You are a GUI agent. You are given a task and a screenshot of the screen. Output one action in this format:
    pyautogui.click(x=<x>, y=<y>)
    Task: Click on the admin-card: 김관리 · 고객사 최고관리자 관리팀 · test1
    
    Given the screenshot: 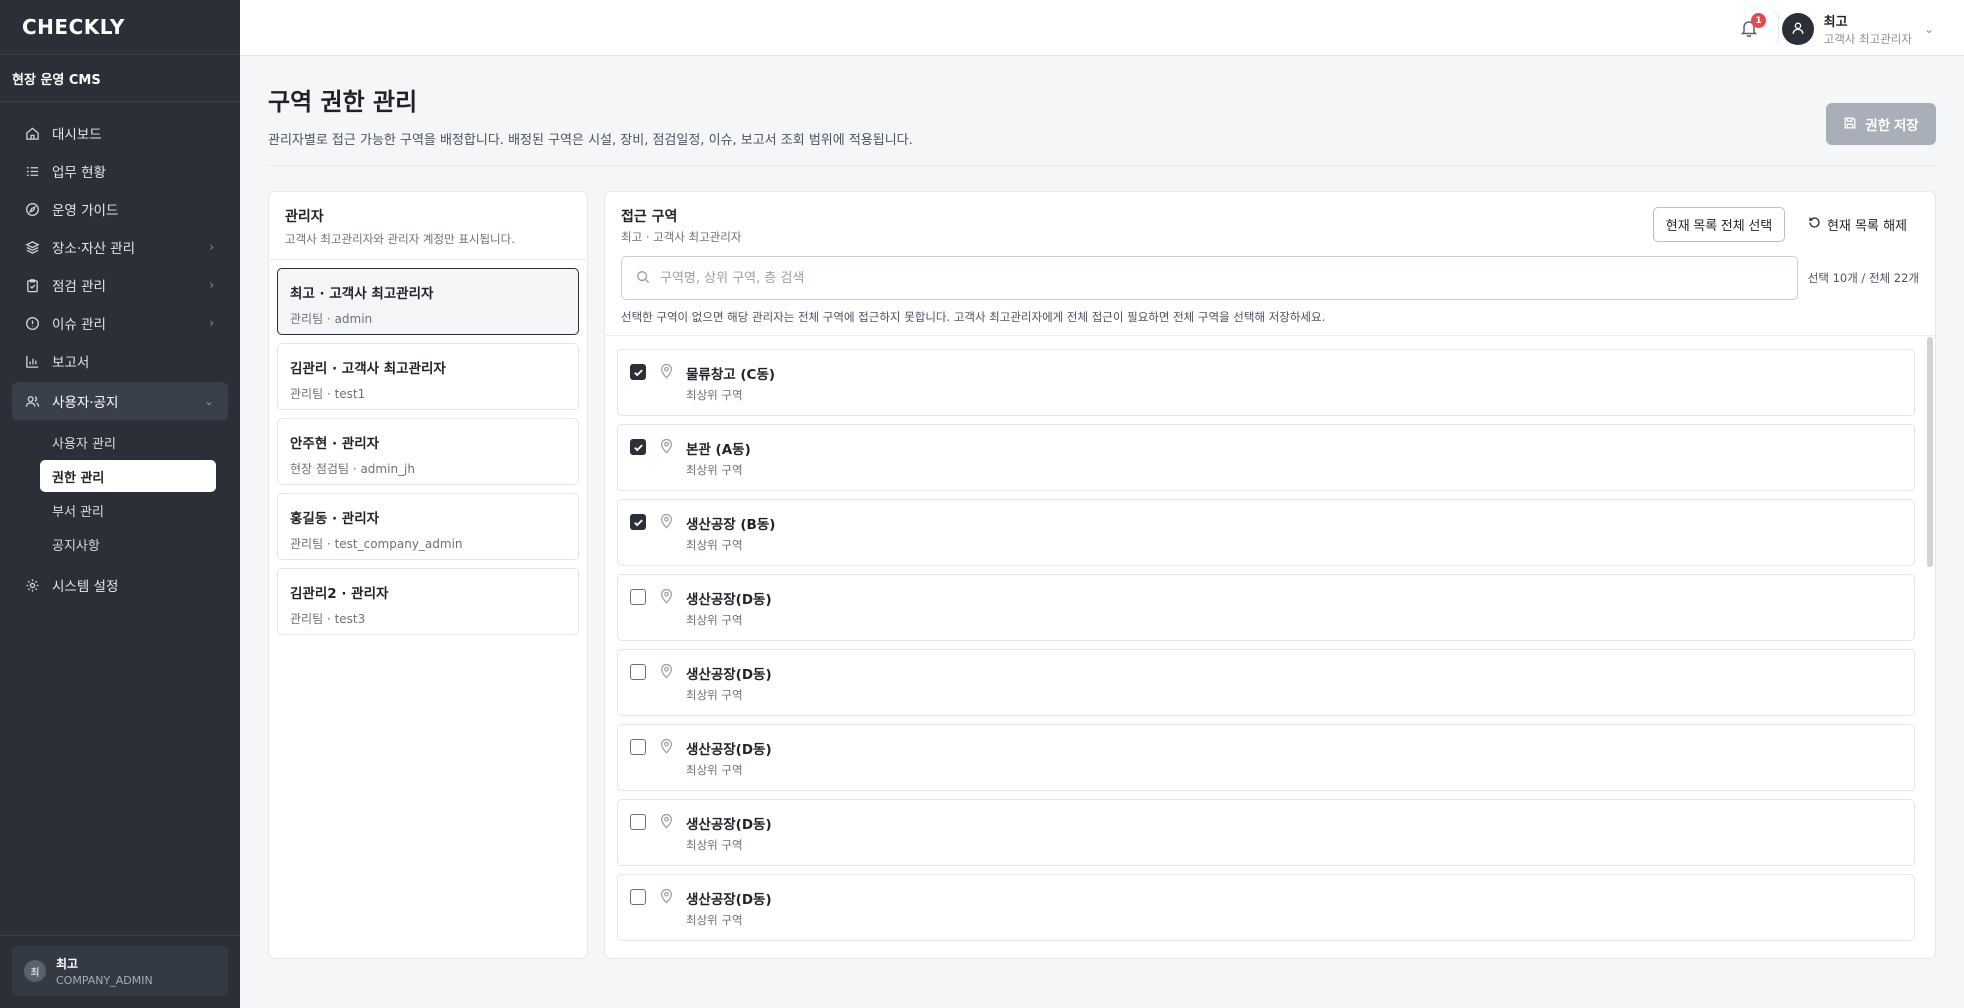 What is the action you would take?
    pyautogui.click(x=428, y=376)
    